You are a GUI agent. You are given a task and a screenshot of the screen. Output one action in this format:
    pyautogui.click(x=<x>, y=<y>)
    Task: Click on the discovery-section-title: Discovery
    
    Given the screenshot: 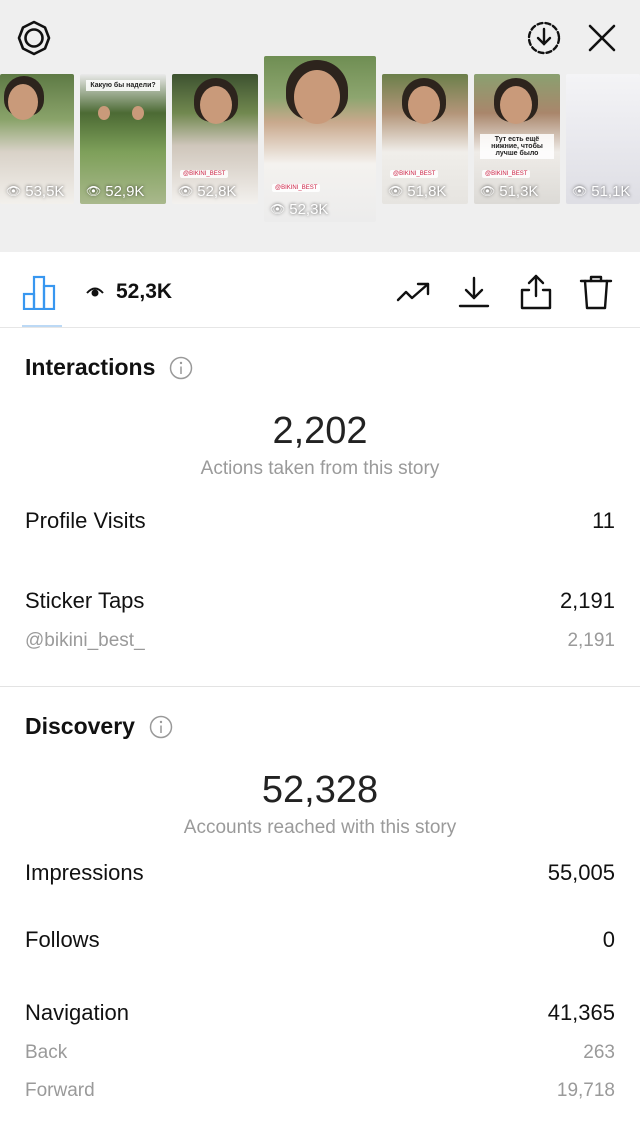 What is the action you would take?
    pyautogui.click(x=99, y=726)
    